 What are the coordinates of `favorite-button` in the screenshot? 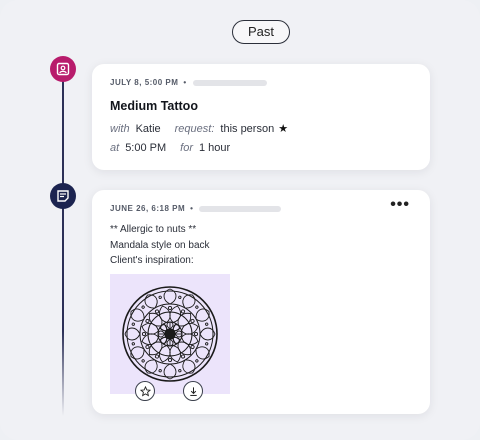 It's located at (145, 391).